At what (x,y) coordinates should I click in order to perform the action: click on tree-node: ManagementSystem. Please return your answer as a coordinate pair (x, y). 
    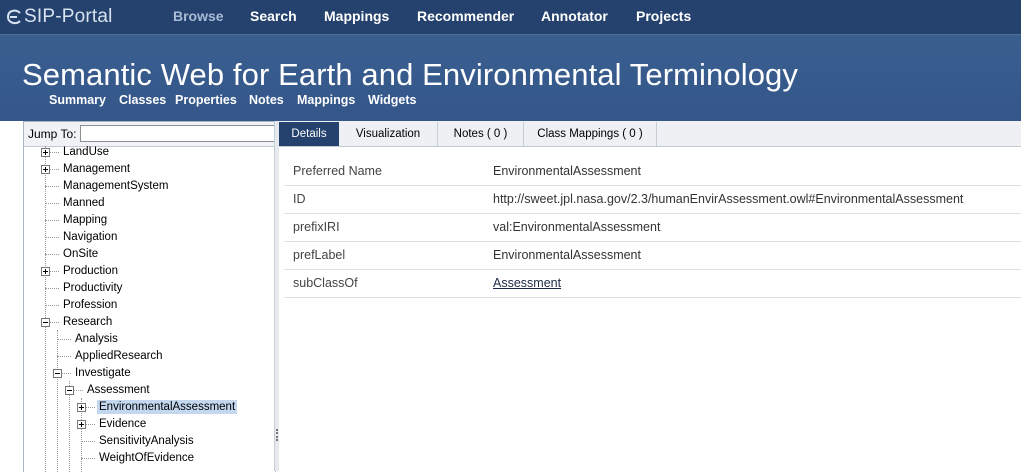
    Looking at the image, I should click on (115, 187).